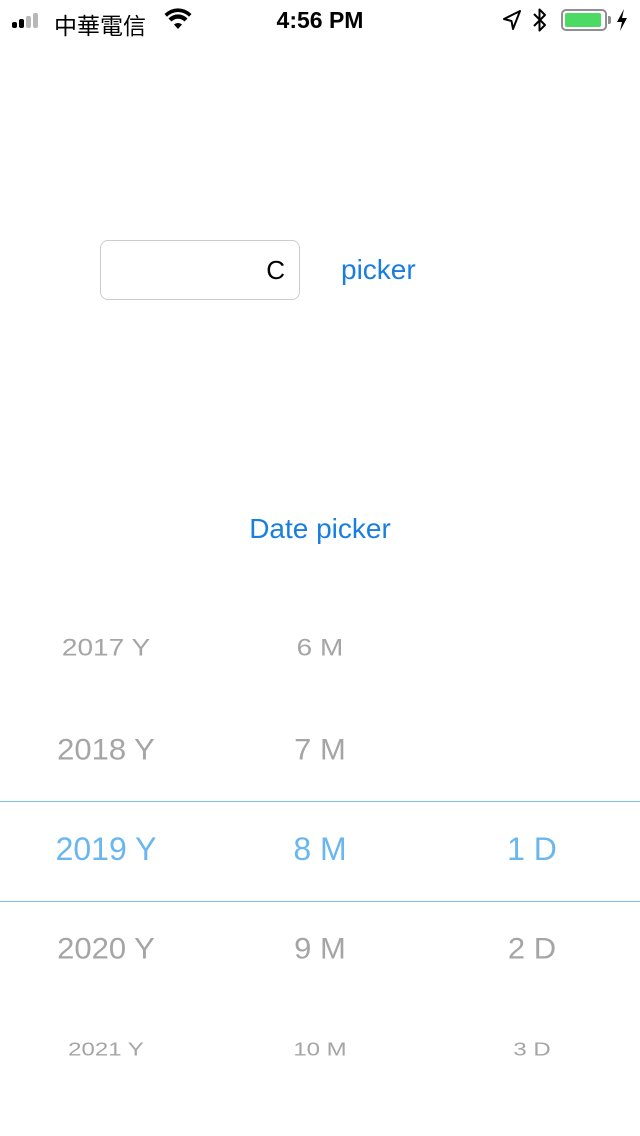  What do you see at coordinates (584, 20) in the screenshot?
I see `battery-icon` at bounding box center [584, 20].